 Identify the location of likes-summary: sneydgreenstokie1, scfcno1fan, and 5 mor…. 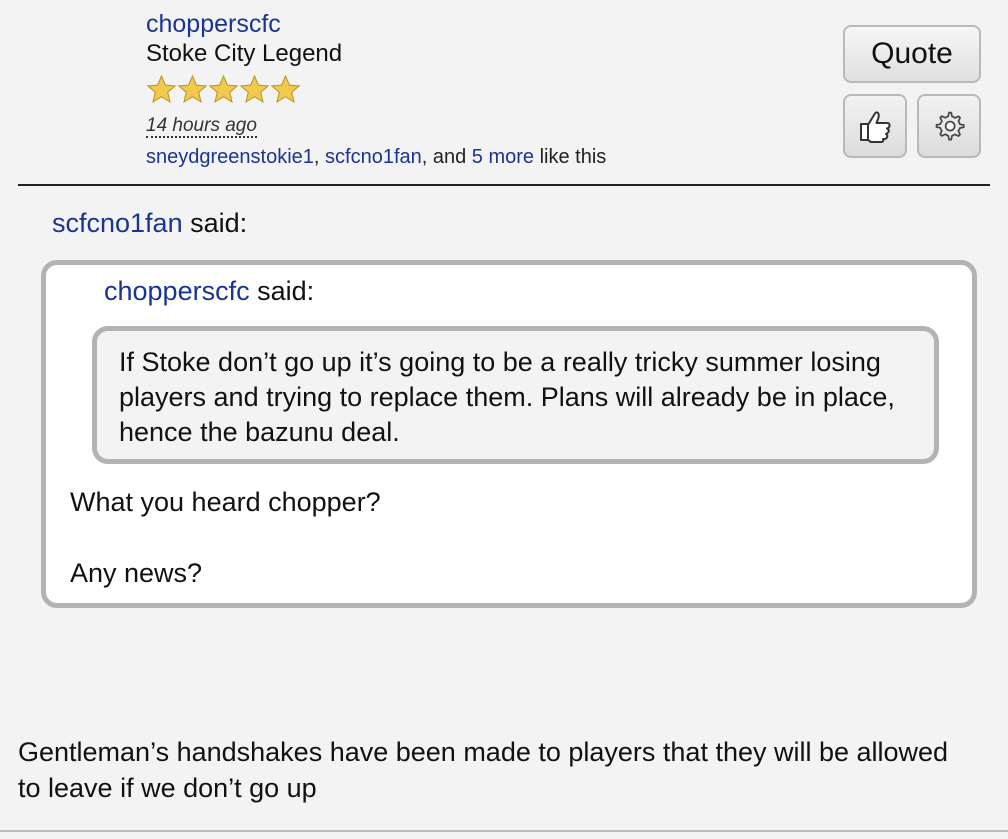
(376, 157).